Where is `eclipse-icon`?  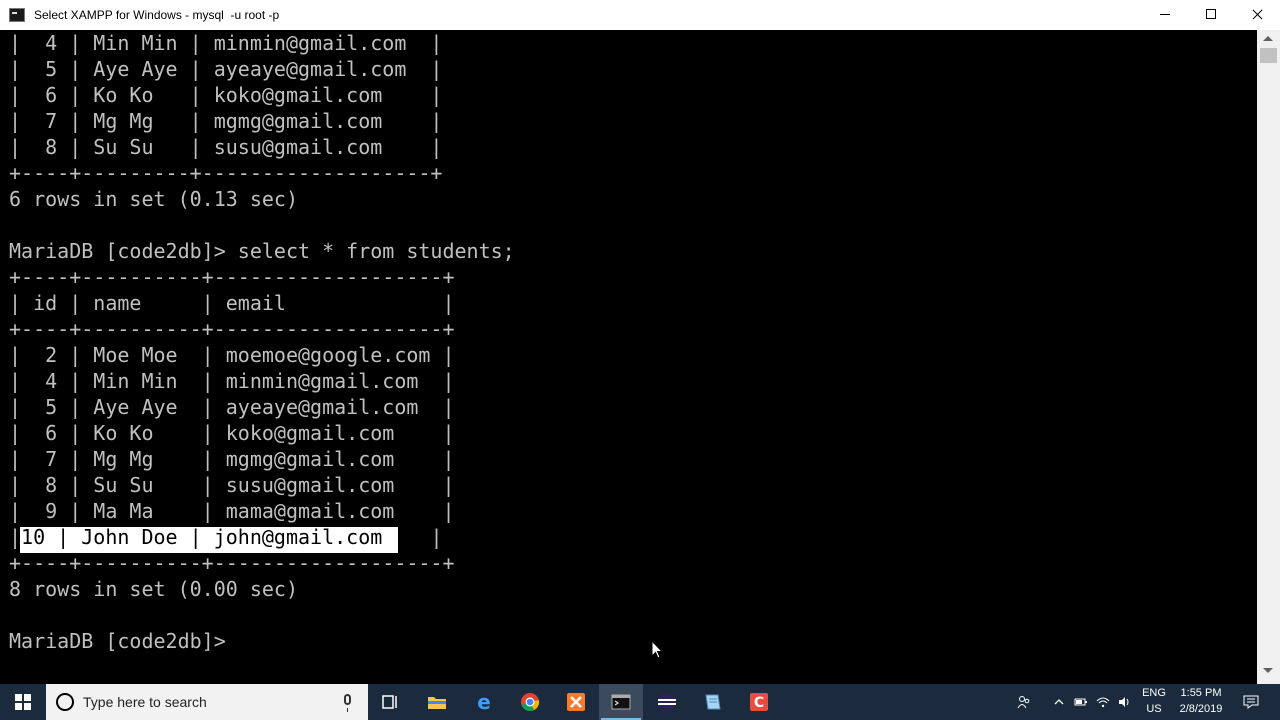
eclipse-icon is located at coordinates (667, 702).